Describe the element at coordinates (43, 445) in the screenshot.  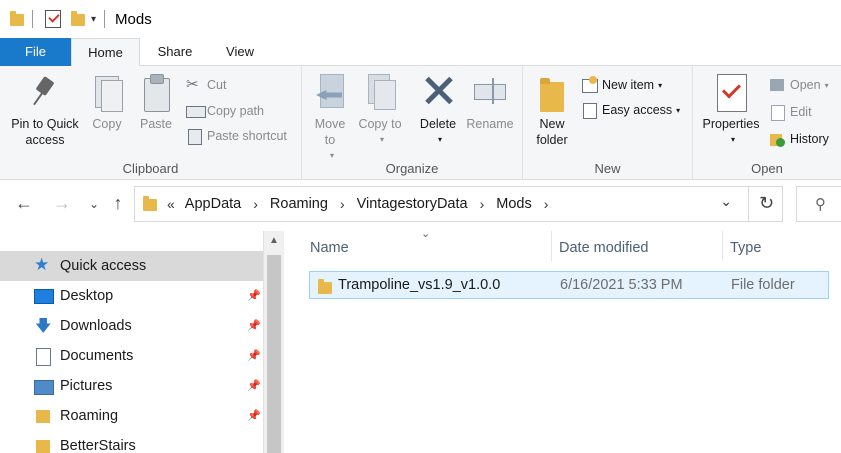
I see `folder-icon` at that location.